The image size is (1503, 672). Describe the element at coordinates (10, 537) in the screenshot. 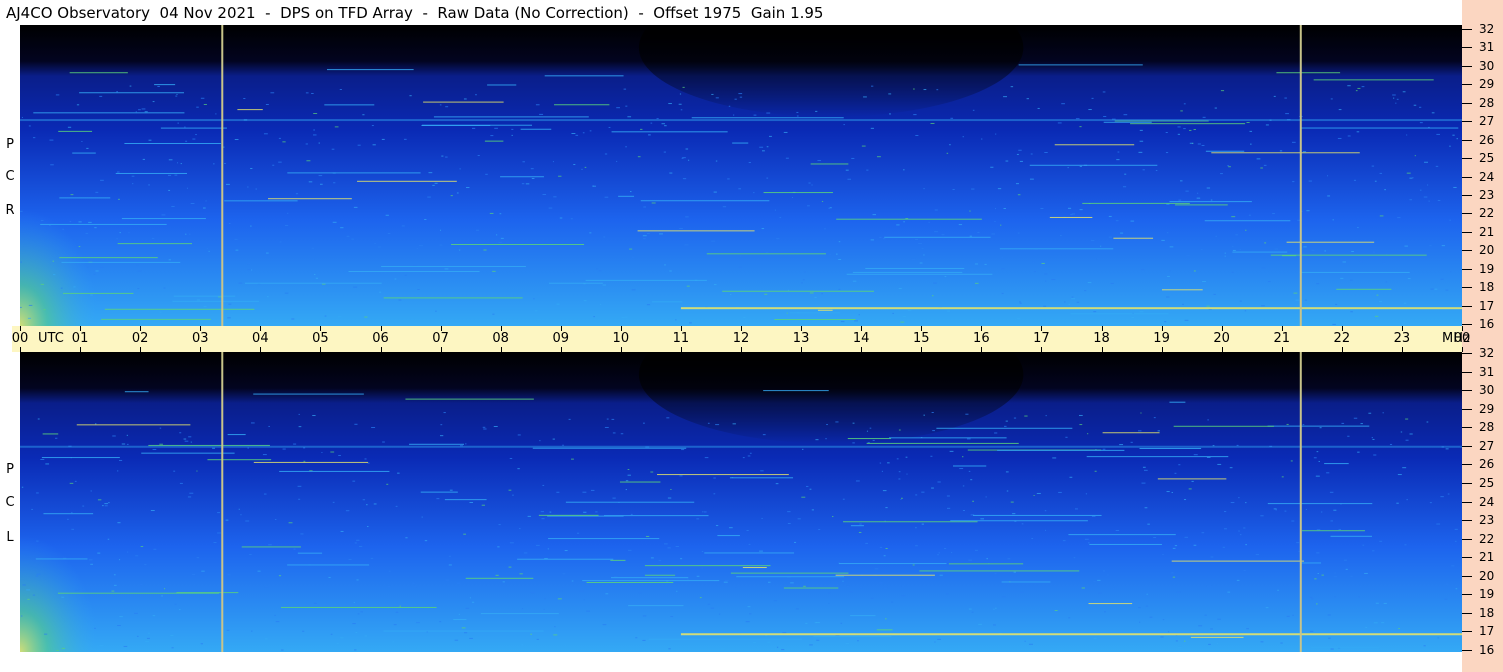

I see `panel-label-char: L` at that location.